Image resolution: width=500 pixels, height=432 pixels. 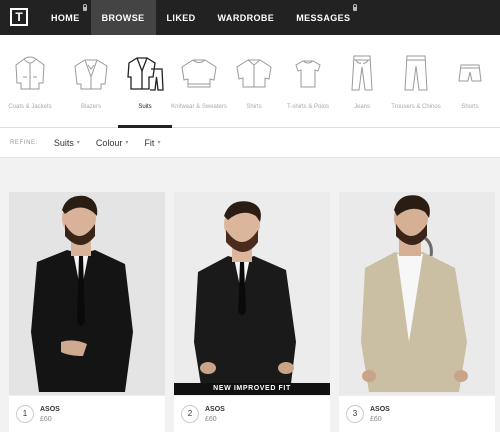 What do you see at coordinates (417, 413) in the screenshot?
I see `product-info: 3 ASOS £60` at bounding box center [417, 413].